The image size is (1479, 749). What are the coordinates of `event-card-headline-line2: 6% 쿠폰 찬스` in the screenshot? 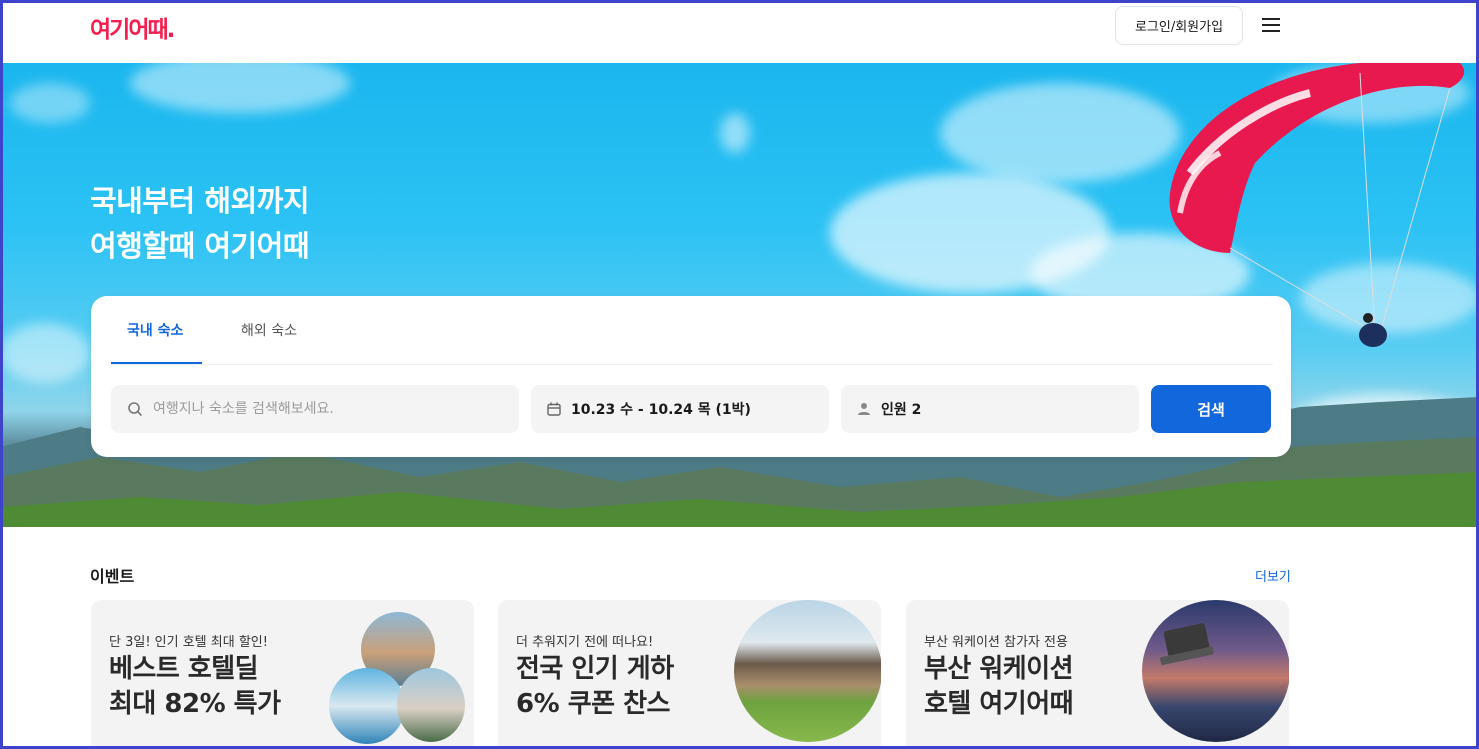 It's located at (593, 704).